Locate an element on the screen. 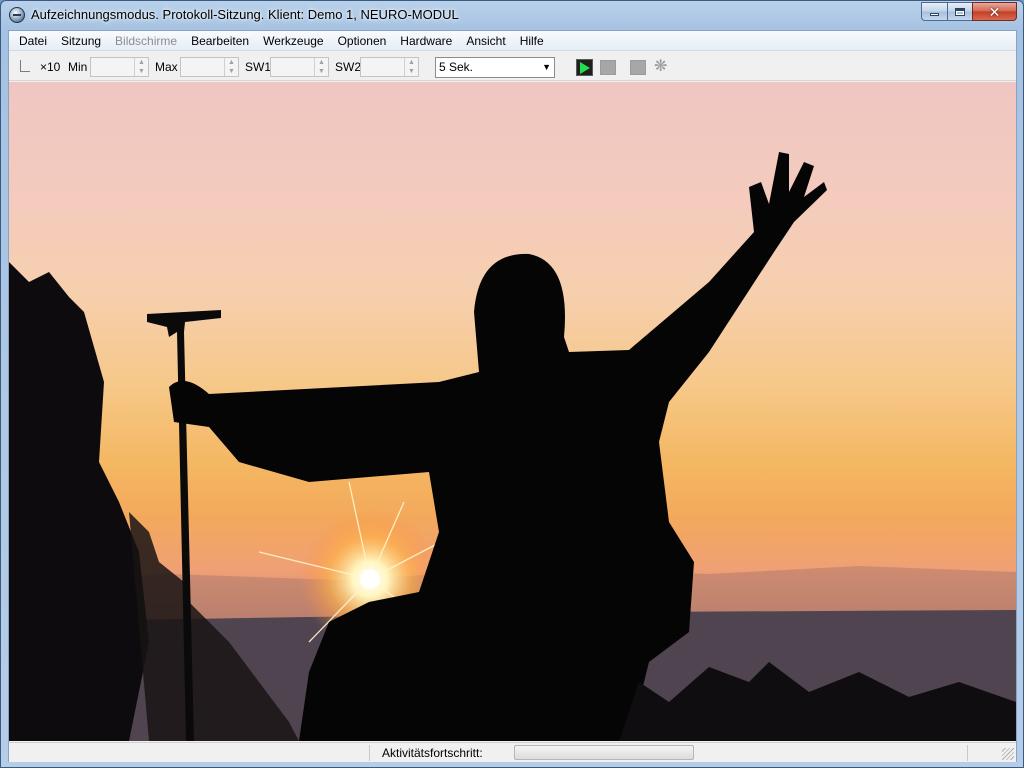  pause-button is located at coordinates (638, 67).